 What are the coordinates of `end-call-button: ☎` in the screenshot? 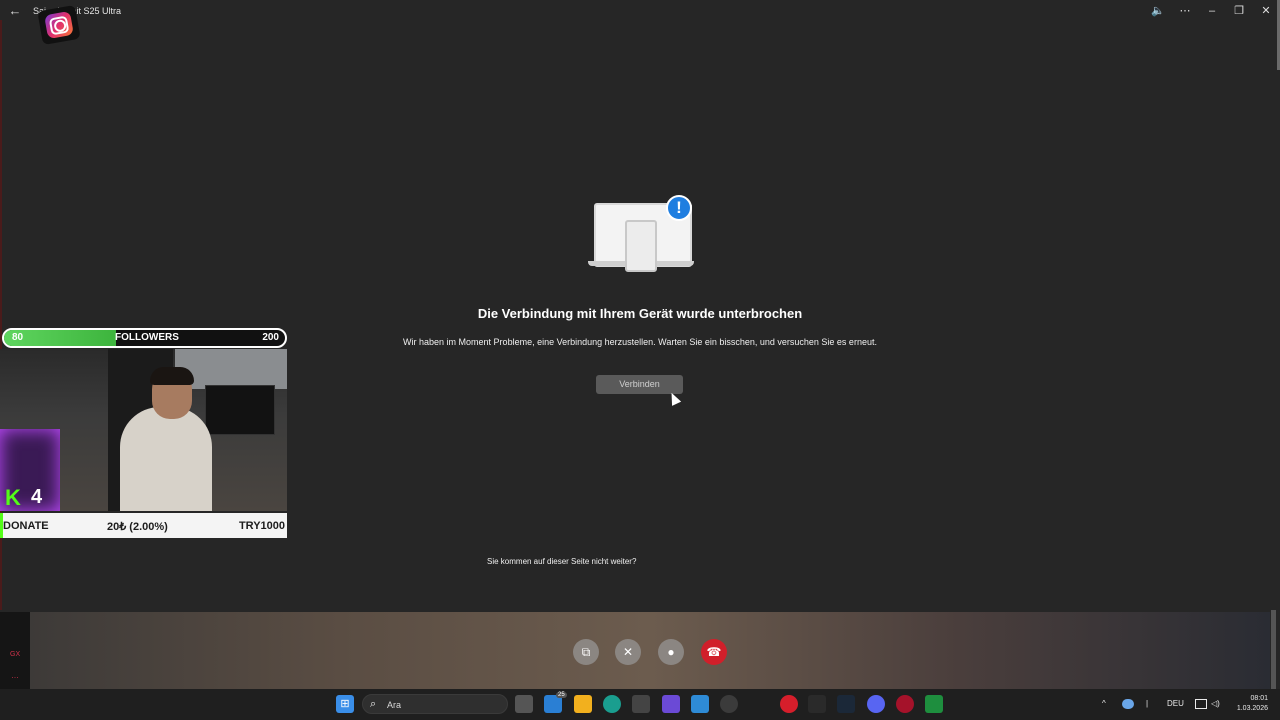 It's located at (714, 652).